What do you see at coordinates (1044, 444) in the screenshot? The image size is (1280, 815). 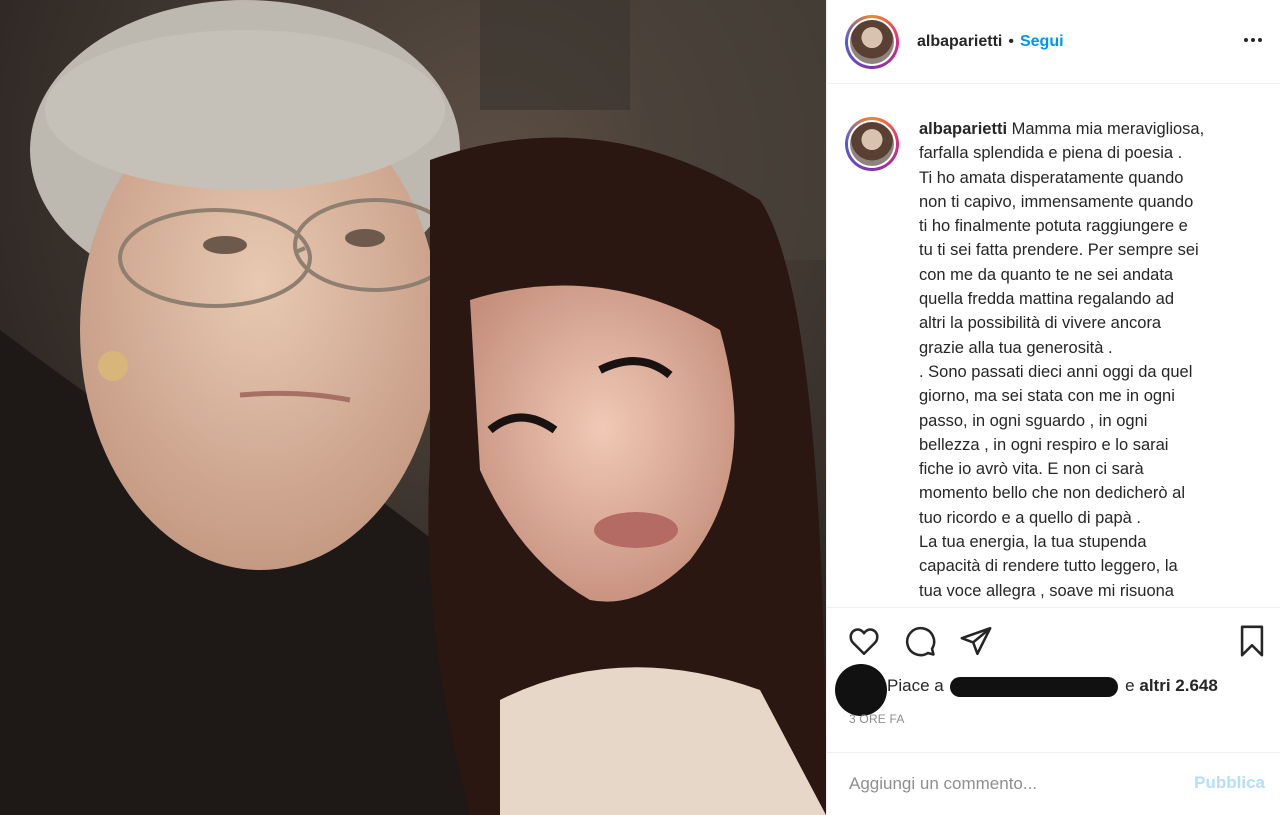 I see `caption-line: bellezza , in ogni respiro e lo sarai` at bounding box center [1044, 444].